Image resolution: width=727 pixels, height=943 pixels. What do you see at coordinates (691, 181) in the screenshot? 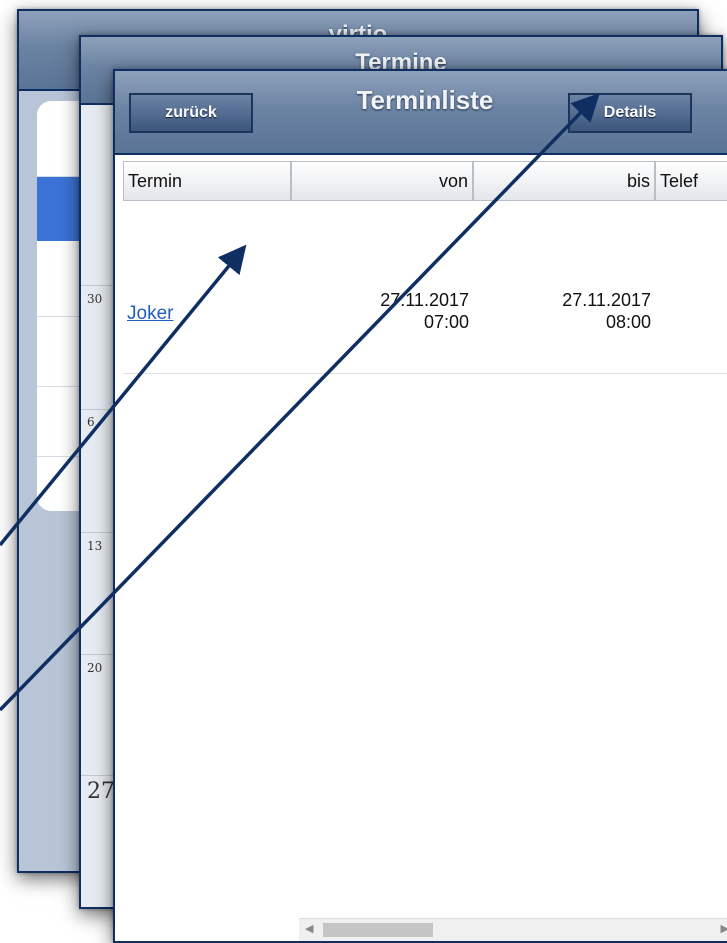
I see `column-header-telefon: Telef` at bounding box center [691, 181].